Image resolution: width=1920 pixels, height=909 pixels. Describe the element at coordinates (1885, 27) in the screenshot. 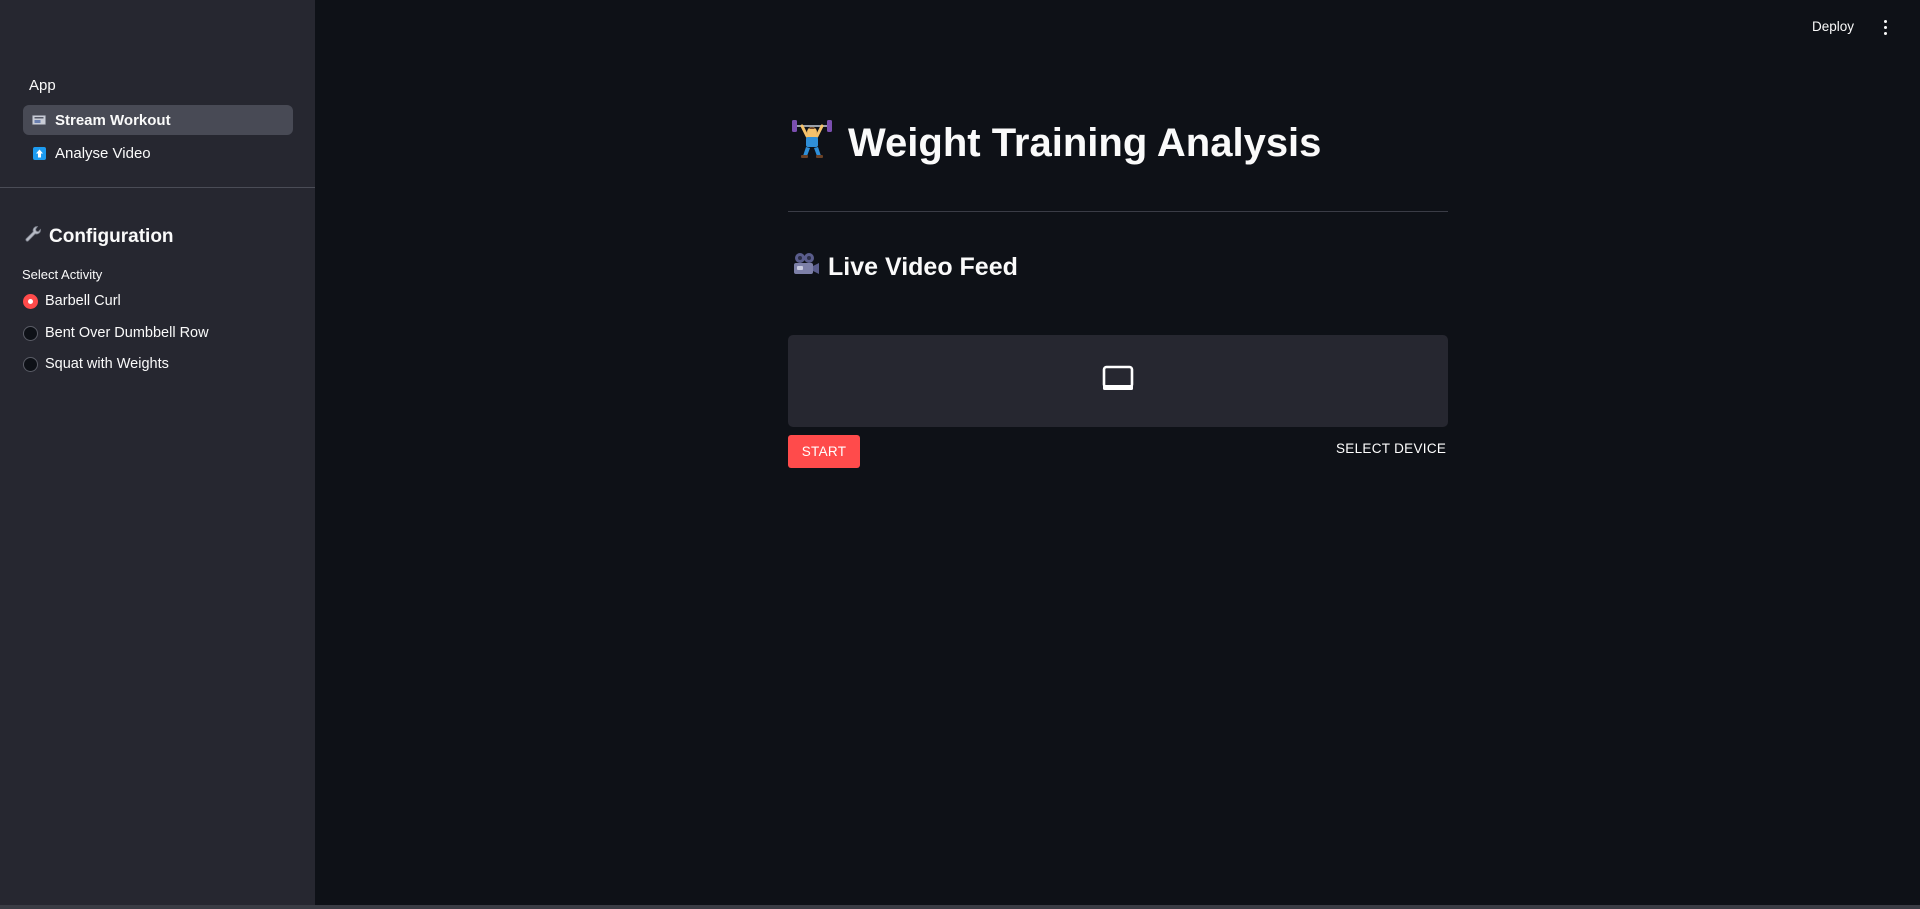

I see `kebab-menu-icon` at that location.